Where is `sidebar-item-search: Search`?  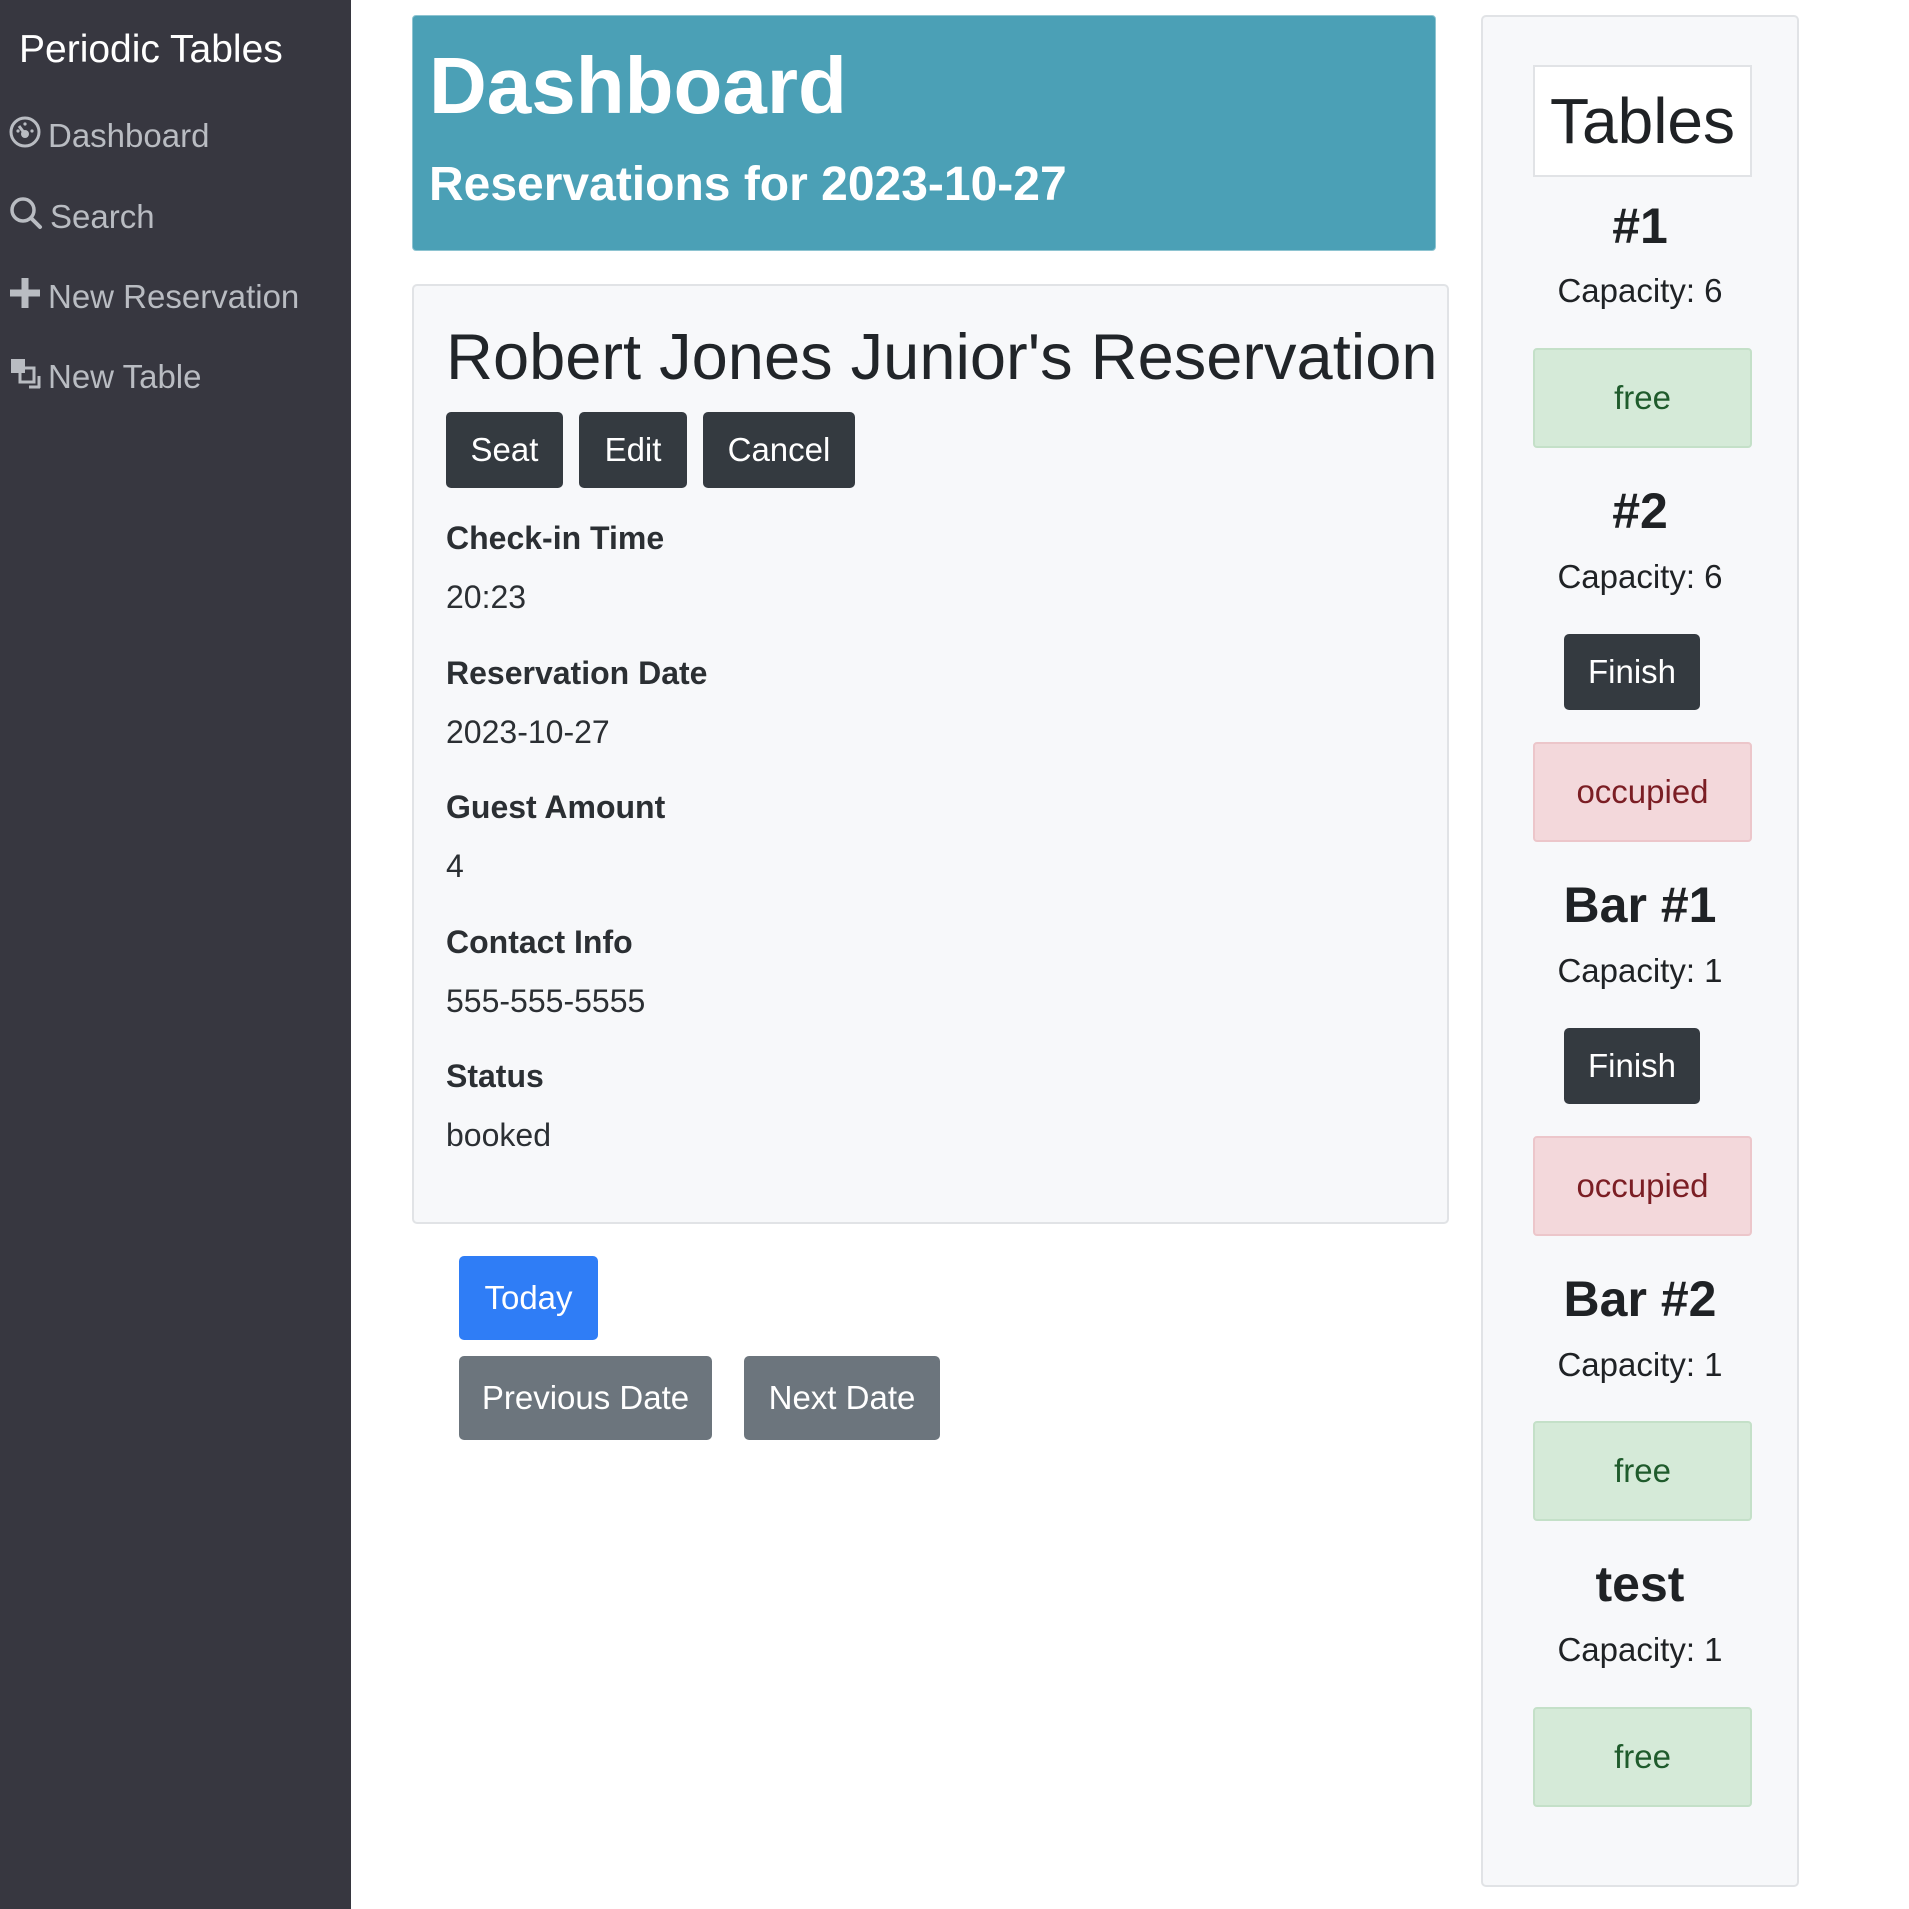 sidebar-item-search: Search is located at coordinates (81, 217).